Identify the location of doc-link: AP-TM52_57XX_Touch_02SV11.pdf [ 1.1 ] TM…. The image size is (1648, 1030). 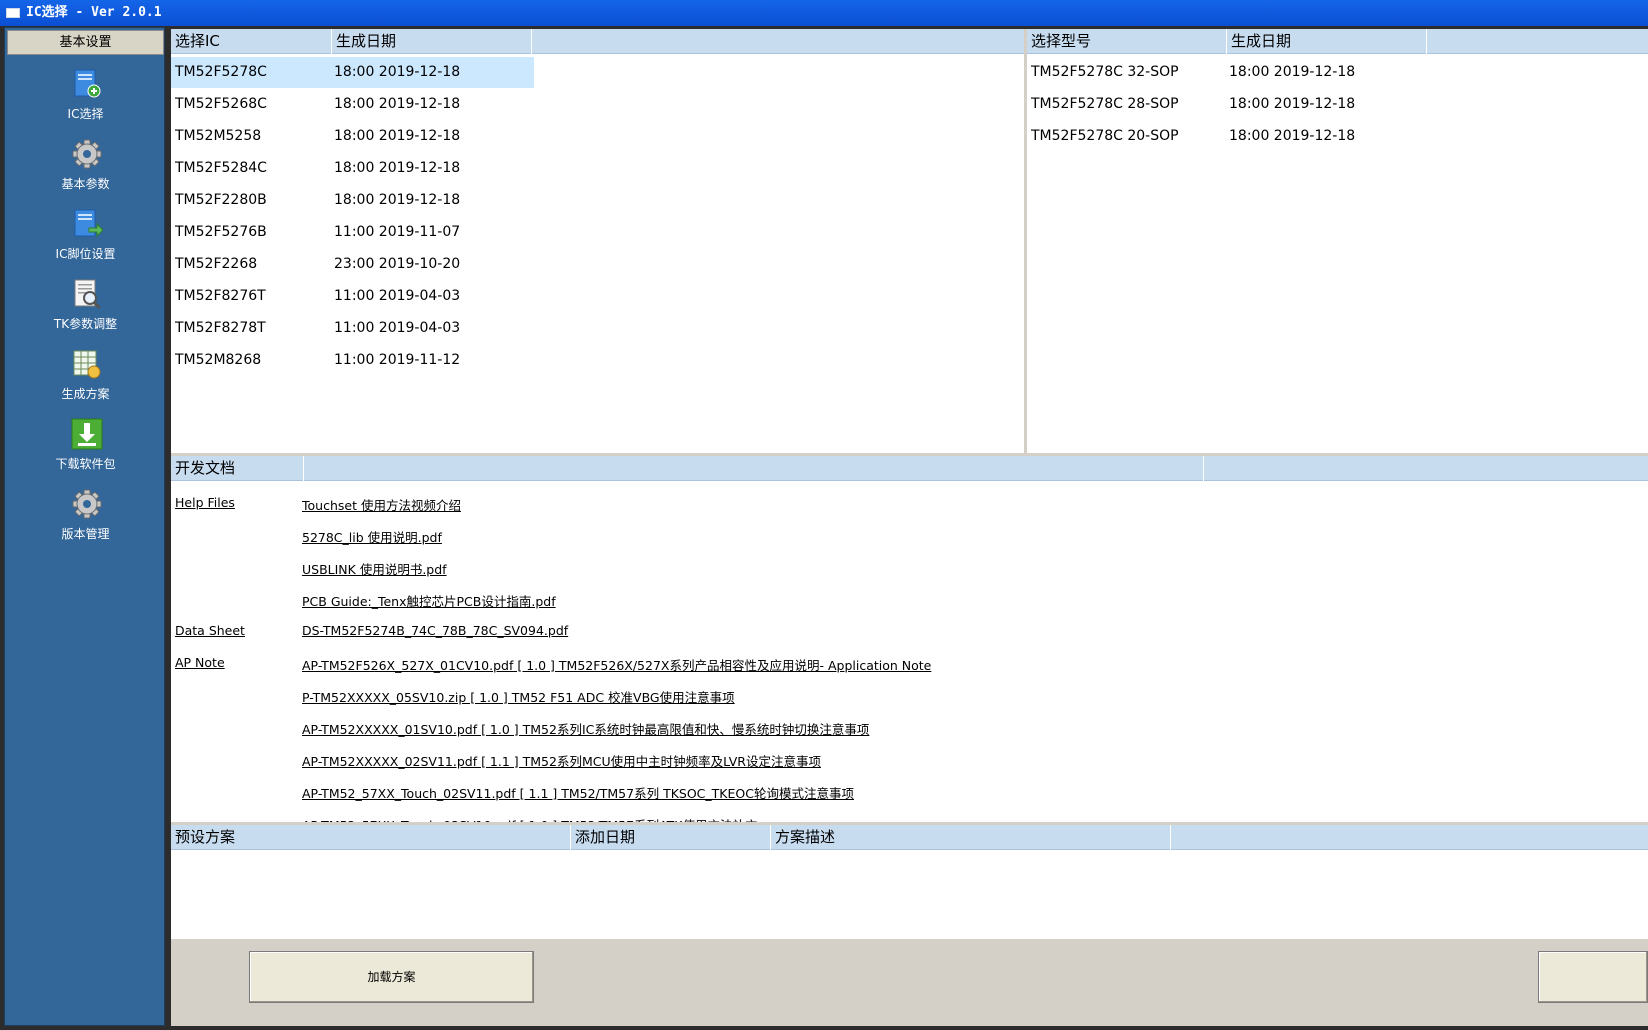
(578, 792).